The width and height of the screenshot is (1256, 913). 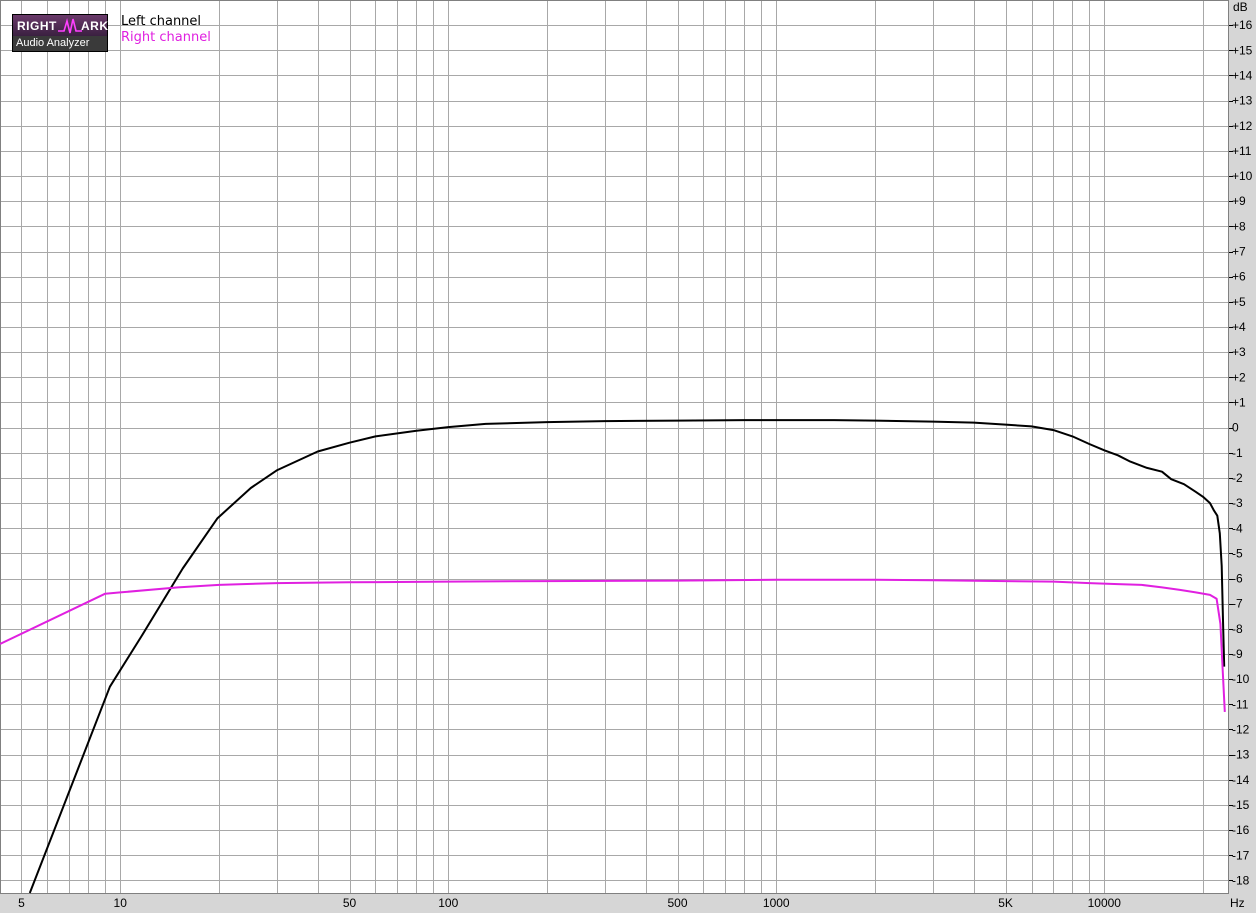 I want to click on x-tick-label: 50, so click(x=350, y=903).